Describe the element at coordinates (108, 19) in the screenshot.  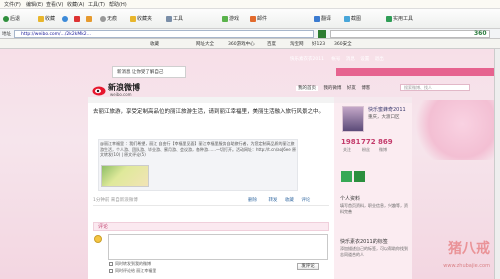
I see `no-trace-button: 无痕` at that location.